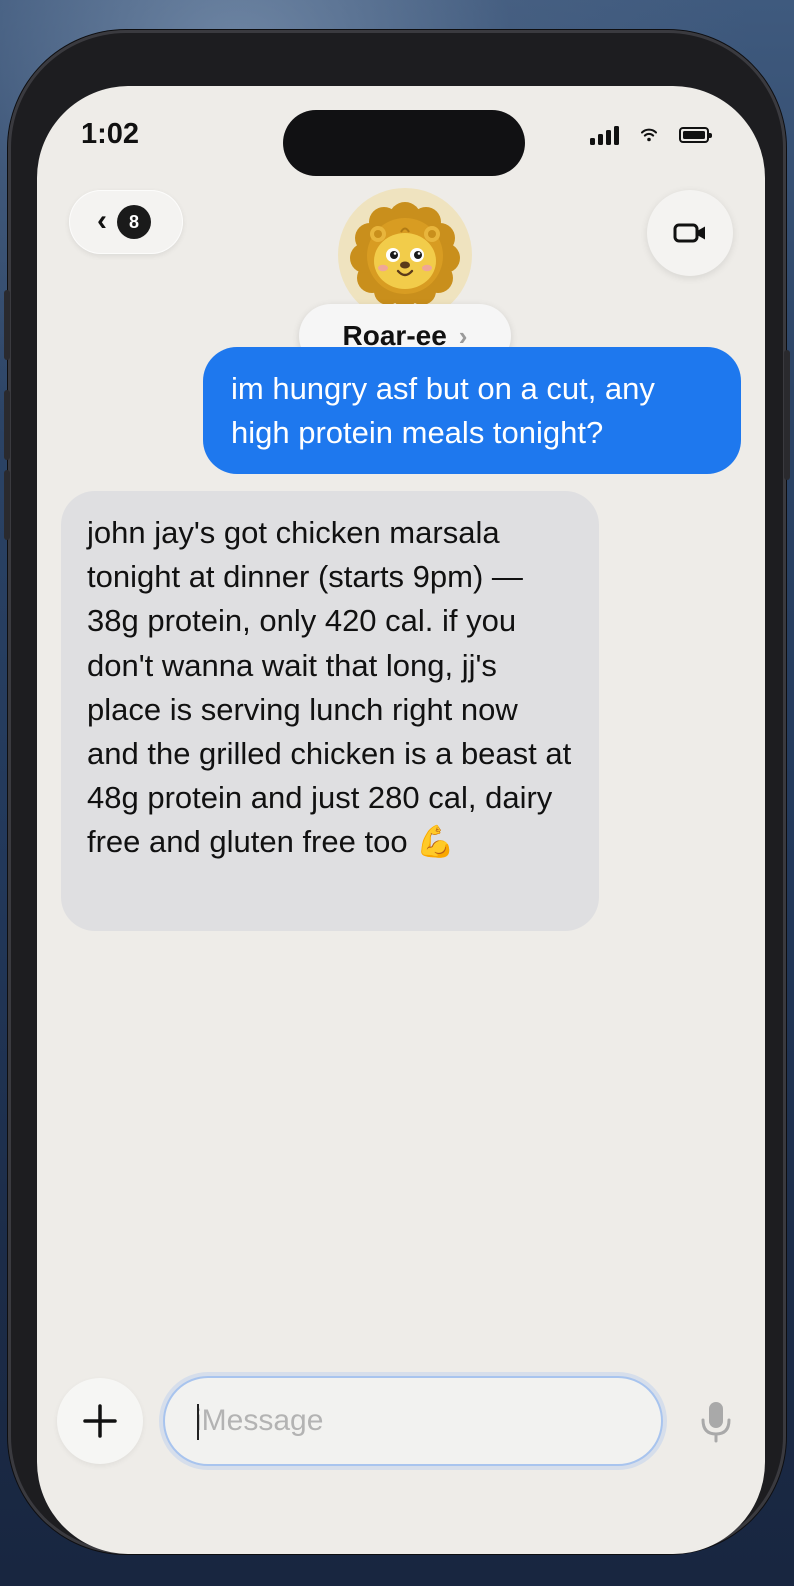 The height and width of the screenshot is (1586, 794). I want to click on lion-mascot-icon, so click(405, 254).